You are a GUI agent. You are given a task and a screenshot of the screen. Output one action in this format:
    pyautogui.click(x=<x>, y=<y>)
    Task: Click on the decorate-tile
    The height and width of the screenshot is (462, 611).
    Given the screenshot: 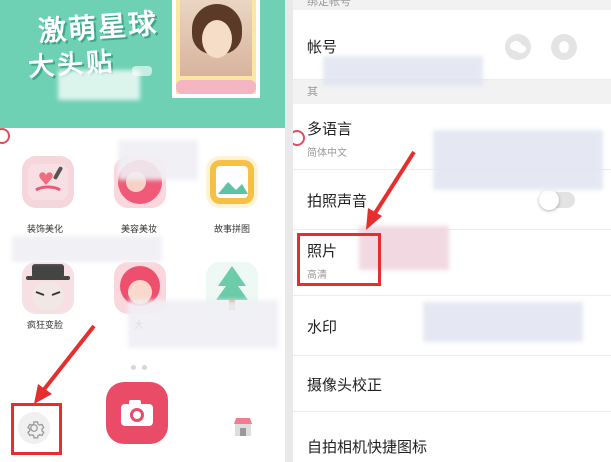 What is the action you would take?
    pyautogui.click(x=48, y=182)
    